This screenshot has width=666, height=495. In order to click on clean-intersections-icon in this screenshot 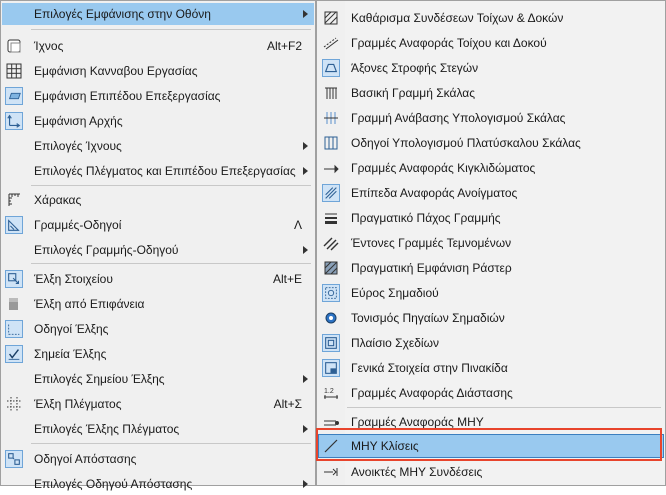, I will do `click(331, 18)`.